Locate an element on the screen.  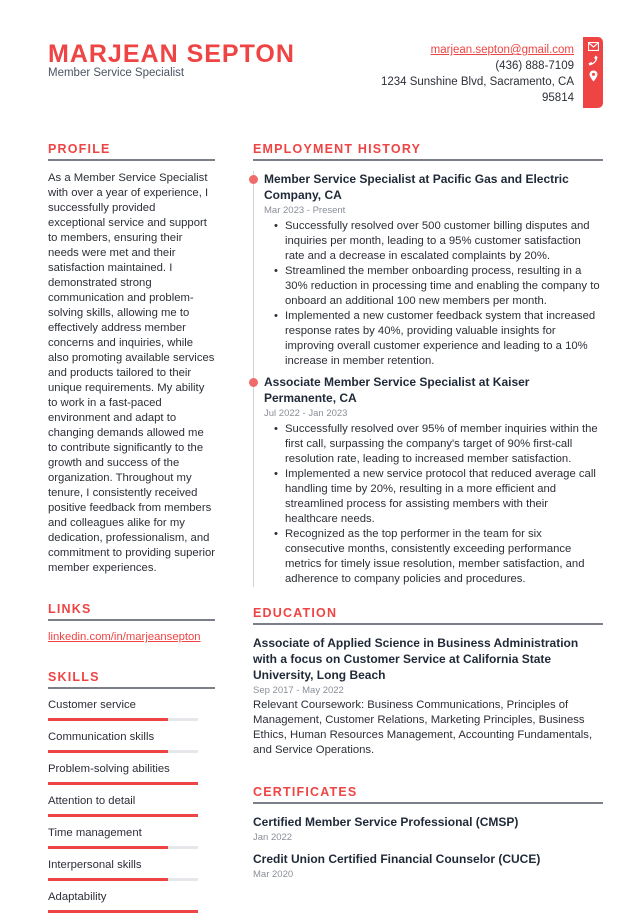
certificate-date: Jan 2022 is located at coordinates (273, 837).